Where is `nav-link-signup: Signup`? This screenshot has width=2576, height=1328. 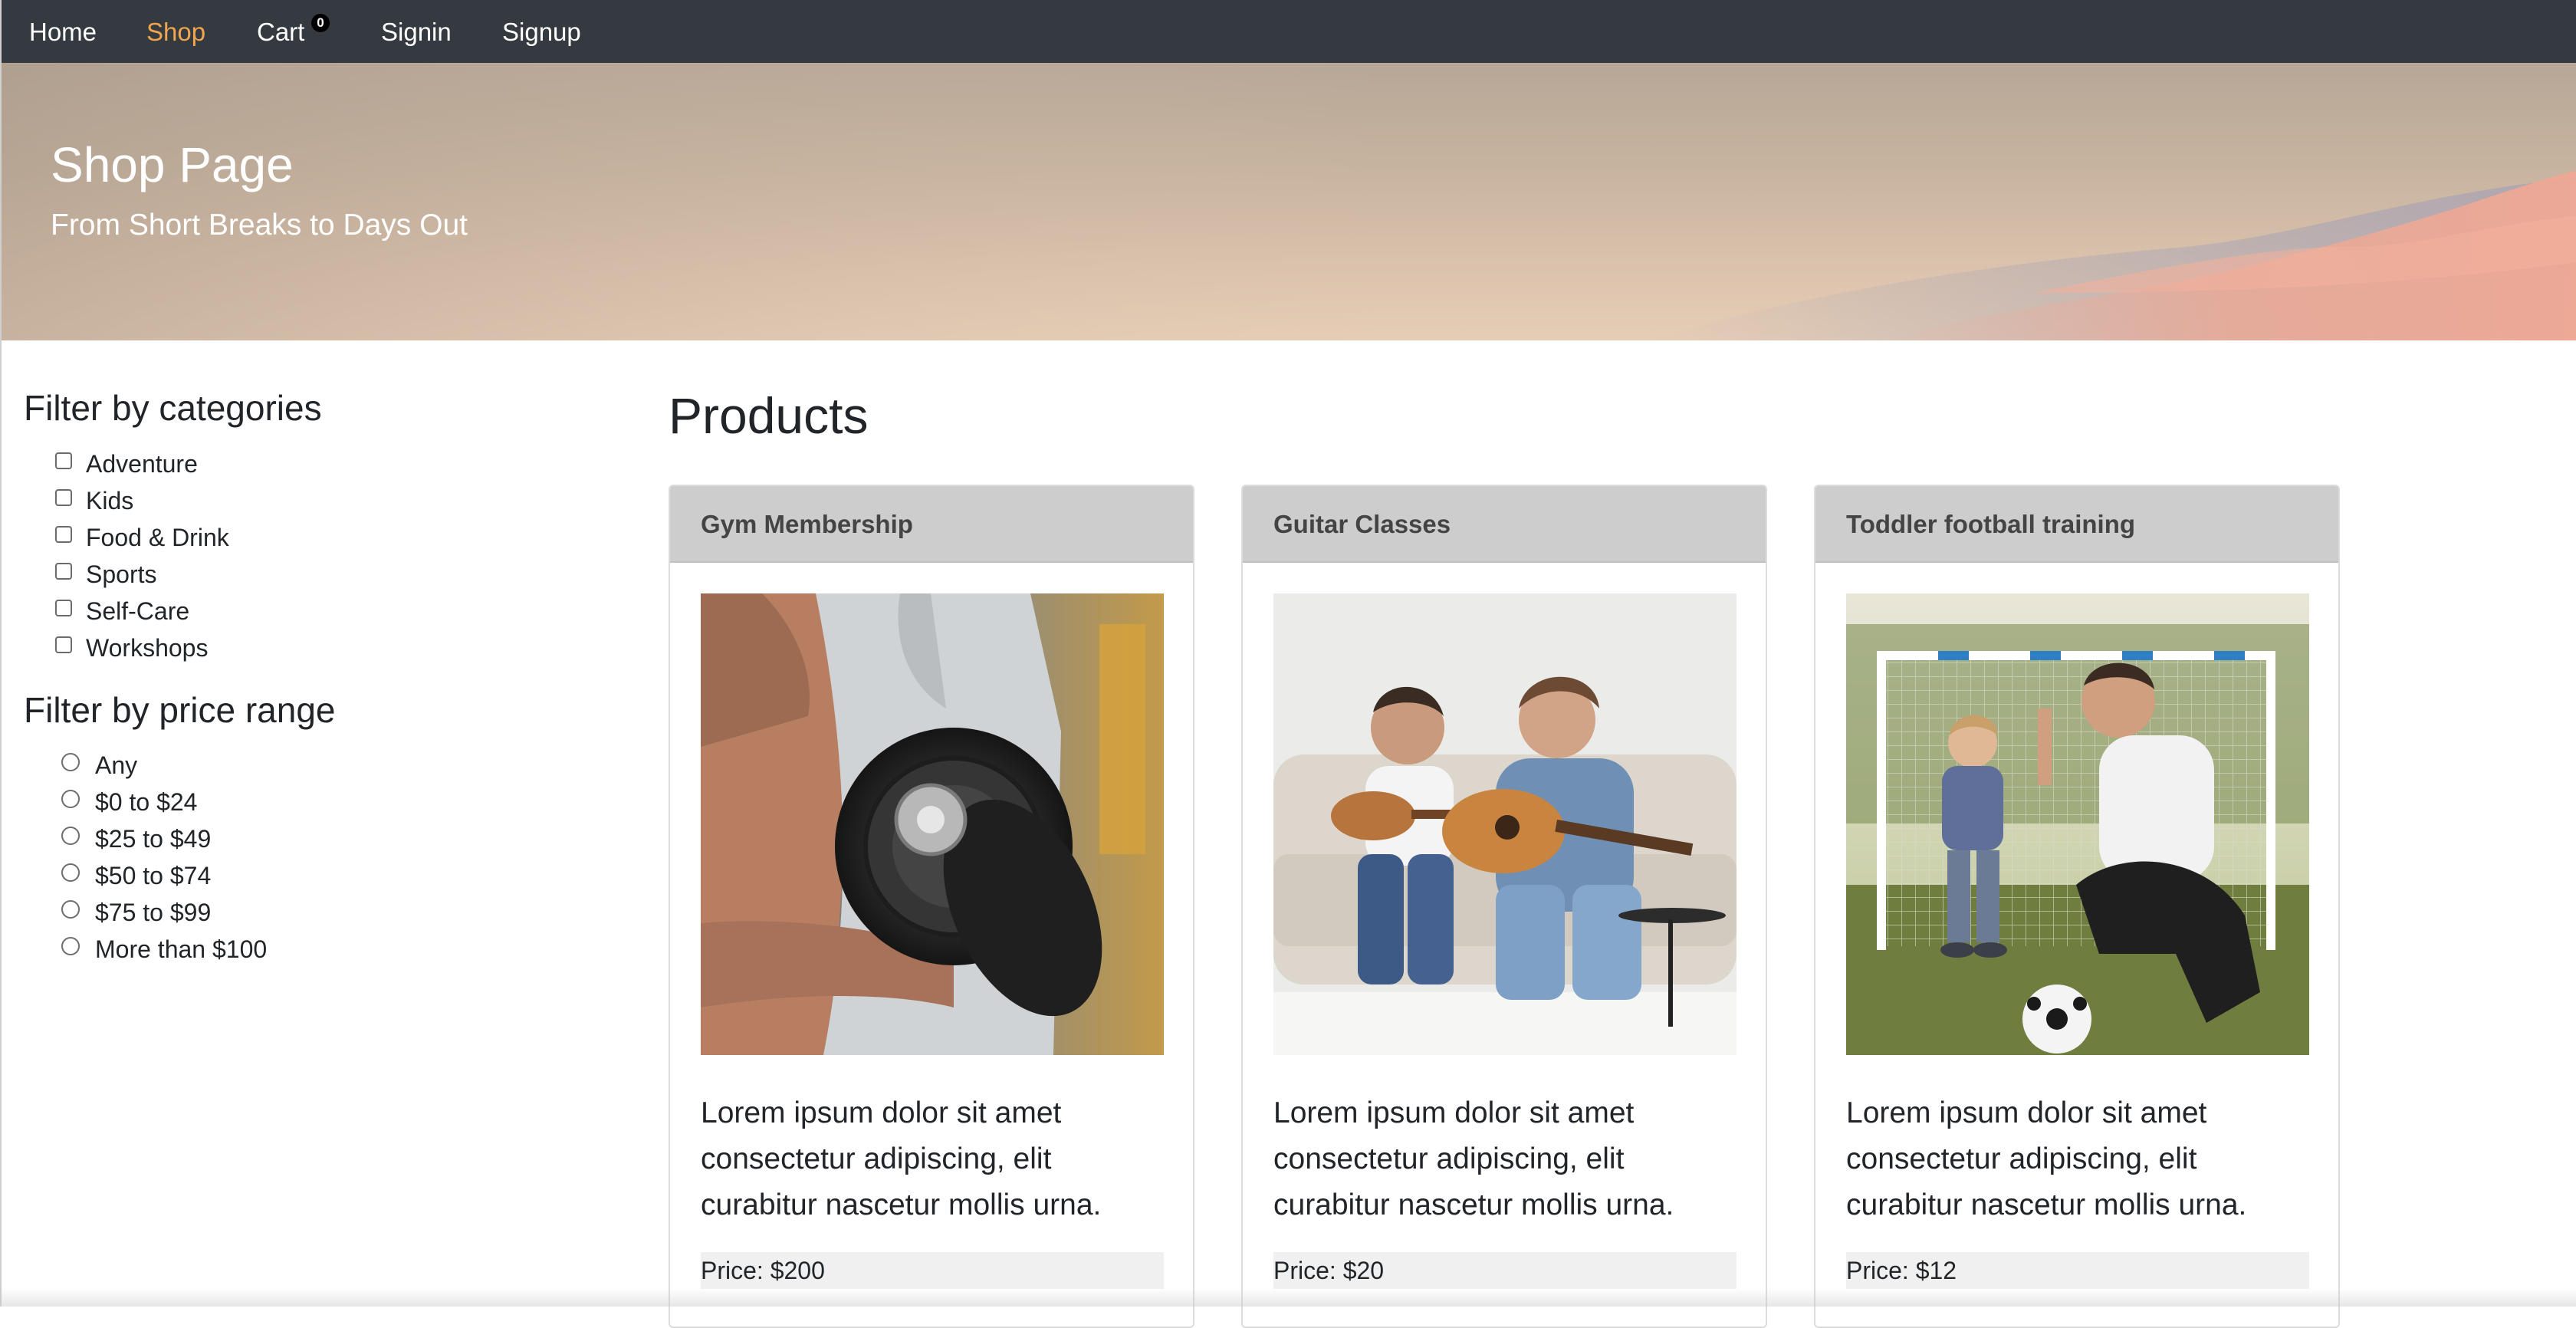 nav-link-signup: Signup is located at coordinates (542, 31).